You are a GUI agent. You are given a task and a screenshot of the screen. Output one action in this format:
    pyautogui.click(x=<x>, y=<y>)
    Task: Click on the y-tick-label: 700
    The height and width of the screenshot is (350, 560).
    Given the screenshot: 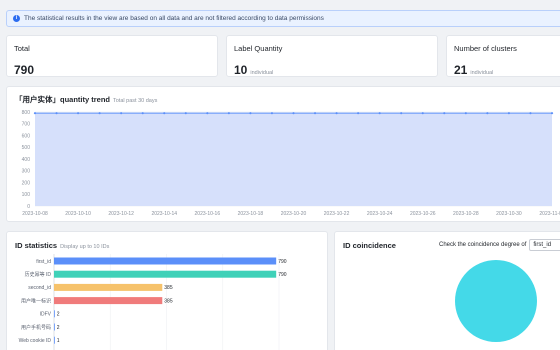 What is the action you would take?
    pyautogui.click(x=26, y=125)
    